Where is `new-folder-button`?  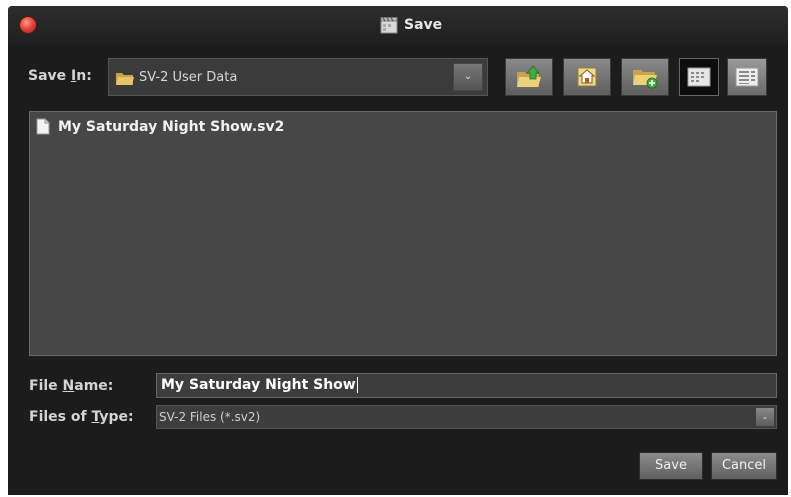
new-folder-button is located at coordinates (645, 77).